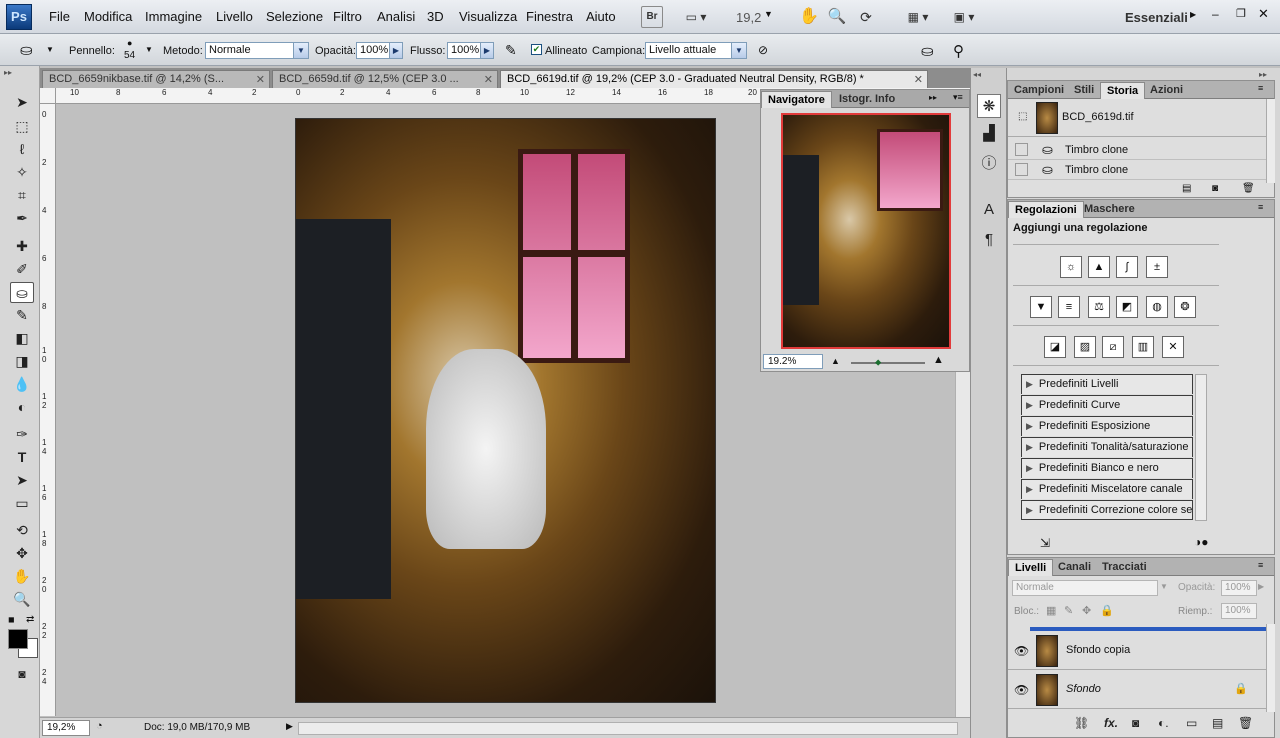  Describe the element at coordinates (1163, 723) in the screenshot. I see `new-adjustment-layer-icon: ◐.` at that location.